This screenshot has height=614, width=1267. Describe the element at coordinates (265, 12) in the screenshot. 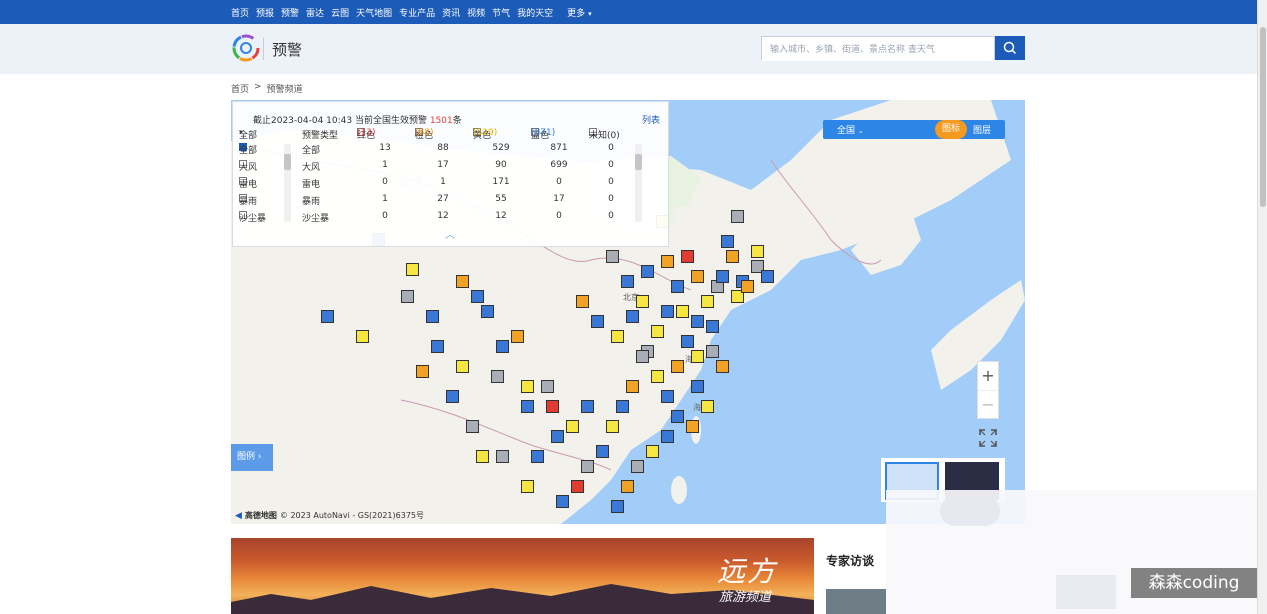

I see `nav-item-forecast: 预报` at that location.